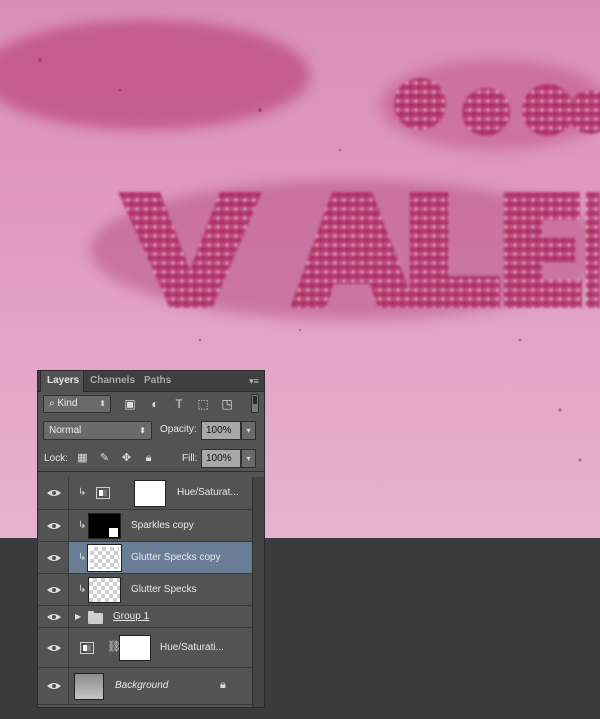  I want to click on lock-all-icon: 🔒︎, so click(148, 458).